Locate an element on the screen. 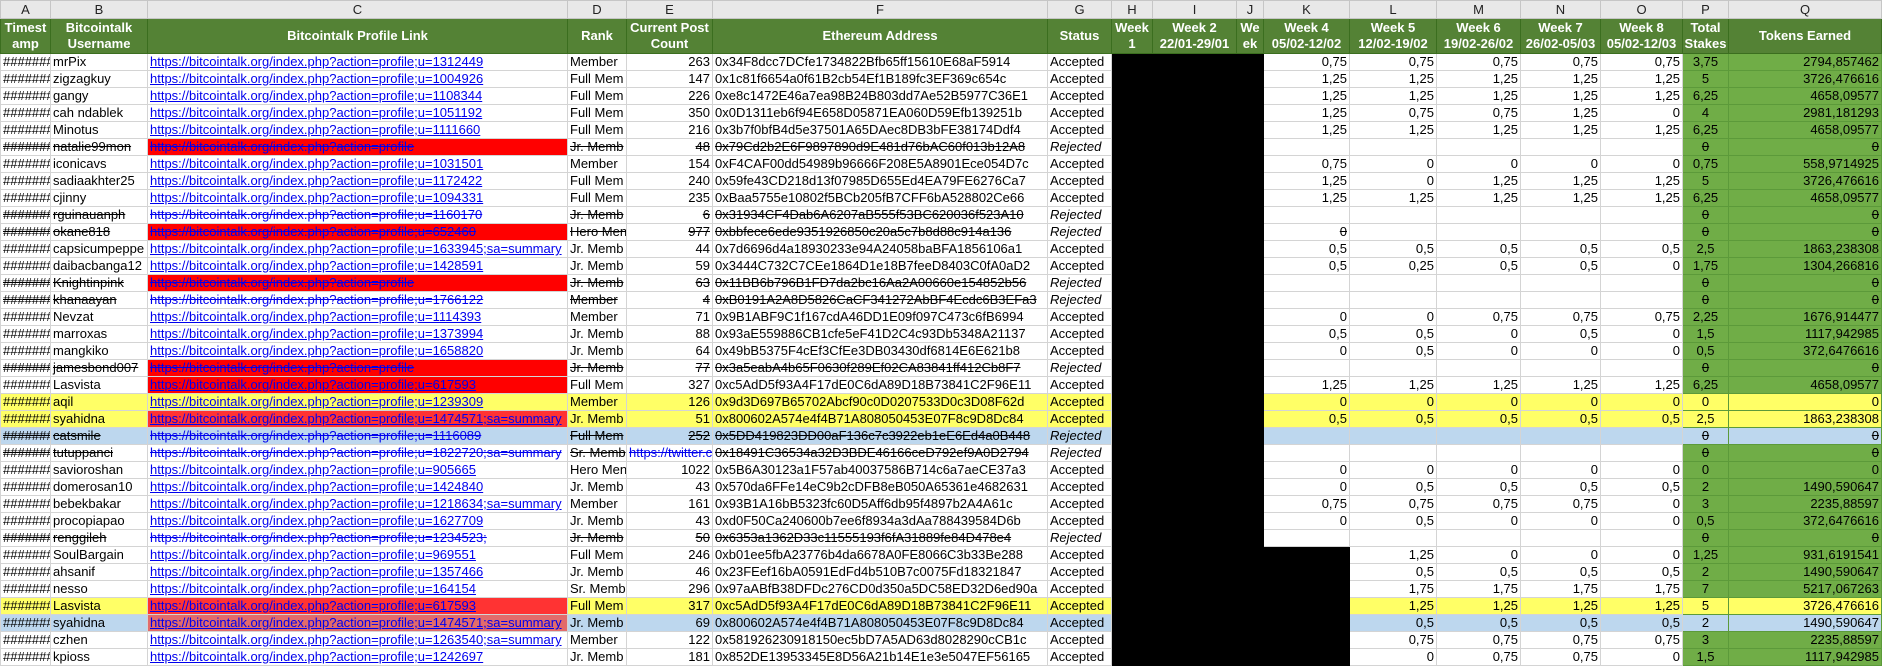 This screenshot has height=666, width=1882. header-cell-g: Status is located at coordinates (1079, 36).